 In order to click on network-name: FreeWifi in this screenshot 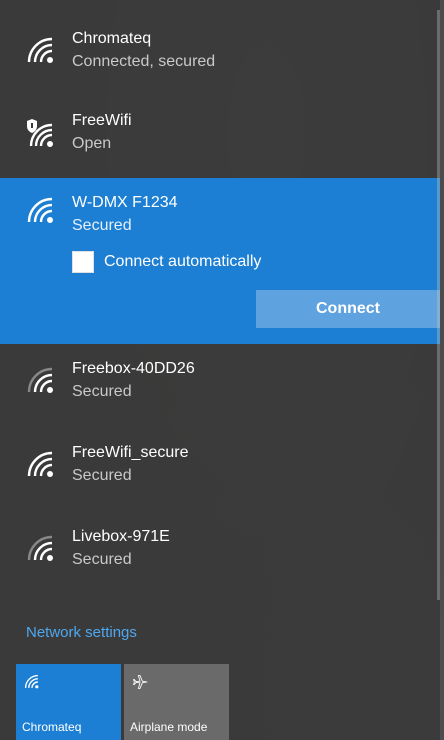, I will do `click(102, 120)`.